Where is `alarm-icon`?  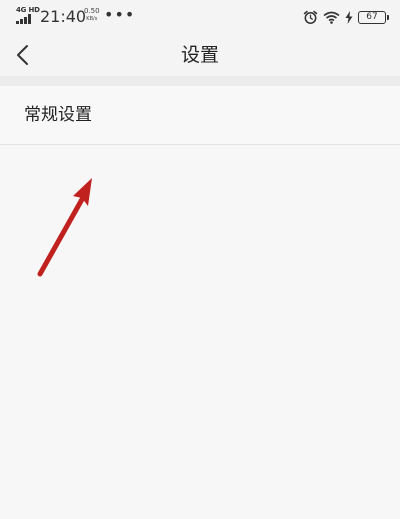
alarm-icon is located at coordinates (310, 17).